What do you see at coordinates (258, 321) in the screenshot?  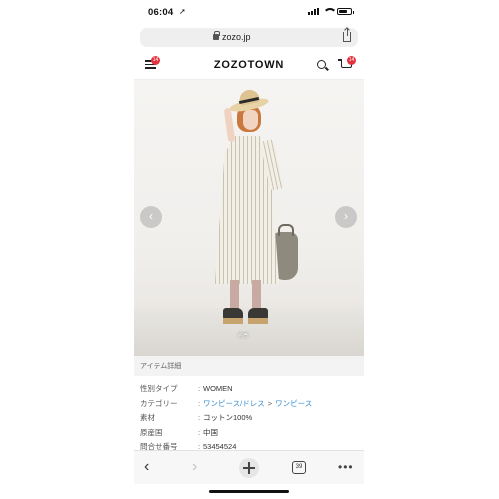 I see `photo-sole-right` at bounding box center [258, 321].